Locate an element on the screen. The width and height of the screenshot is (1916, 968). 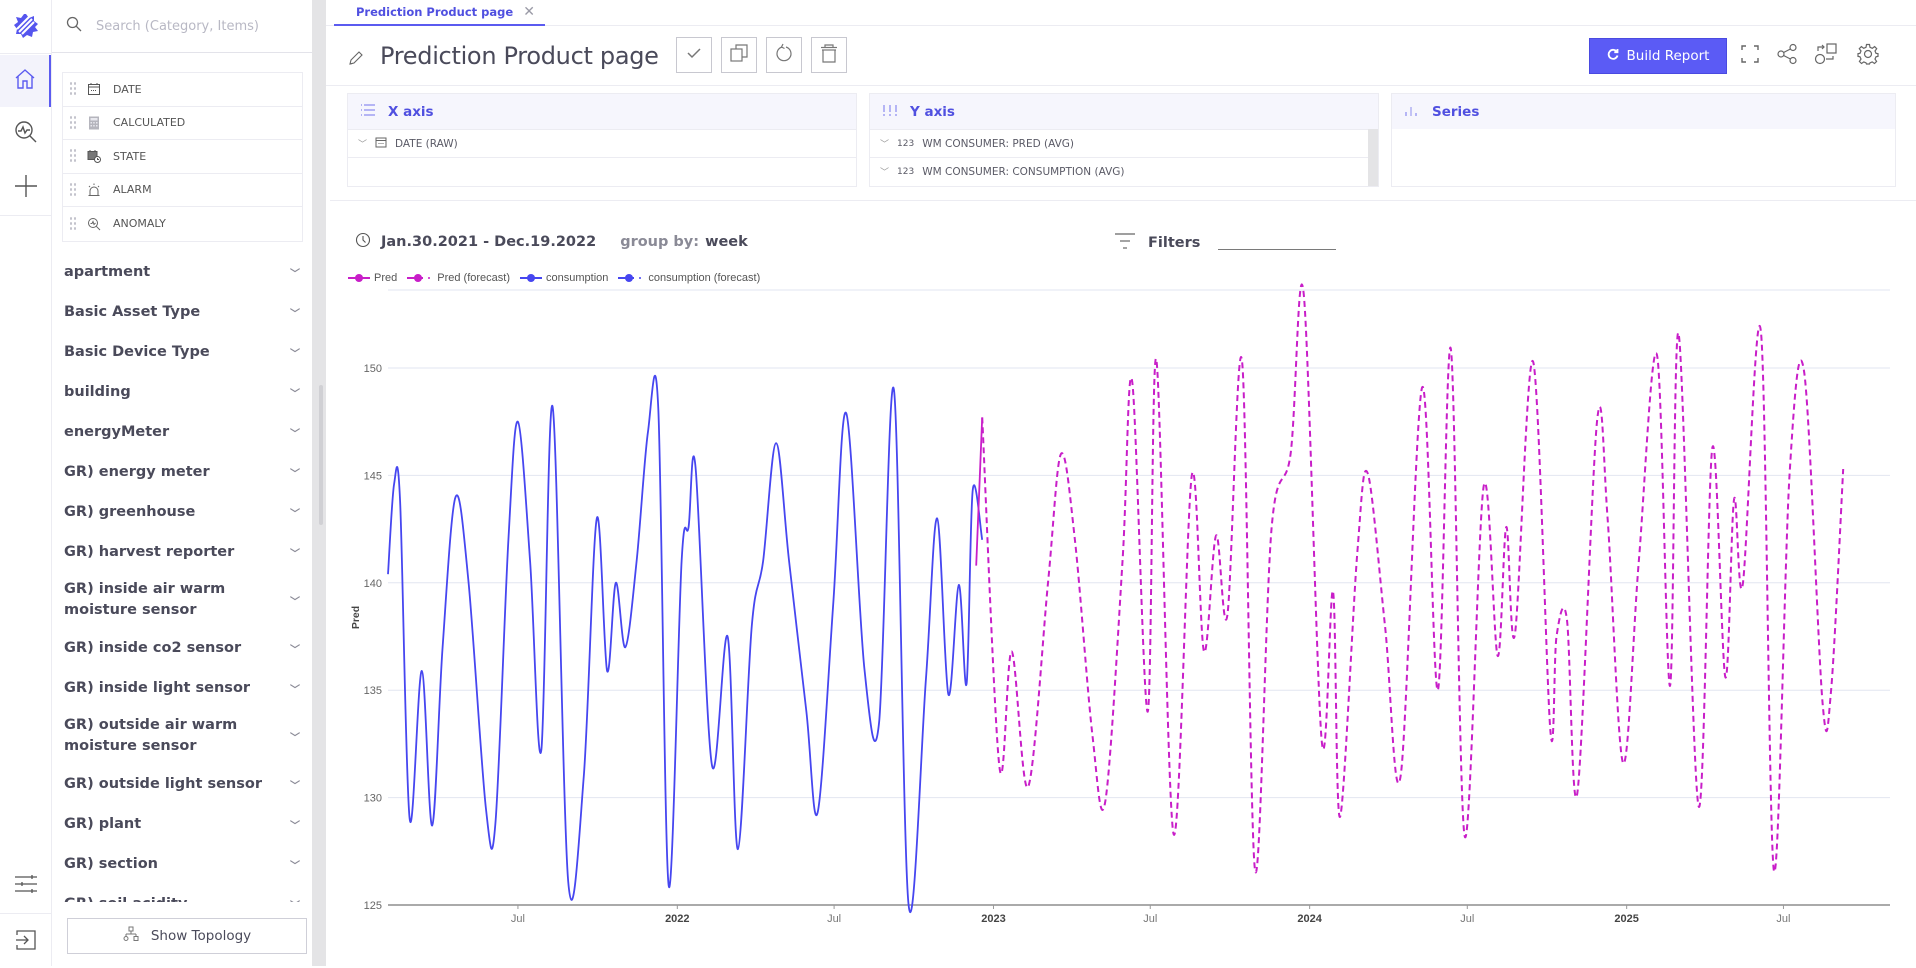
legend-item-consumption: consumption is located at coordinates (564, 278).